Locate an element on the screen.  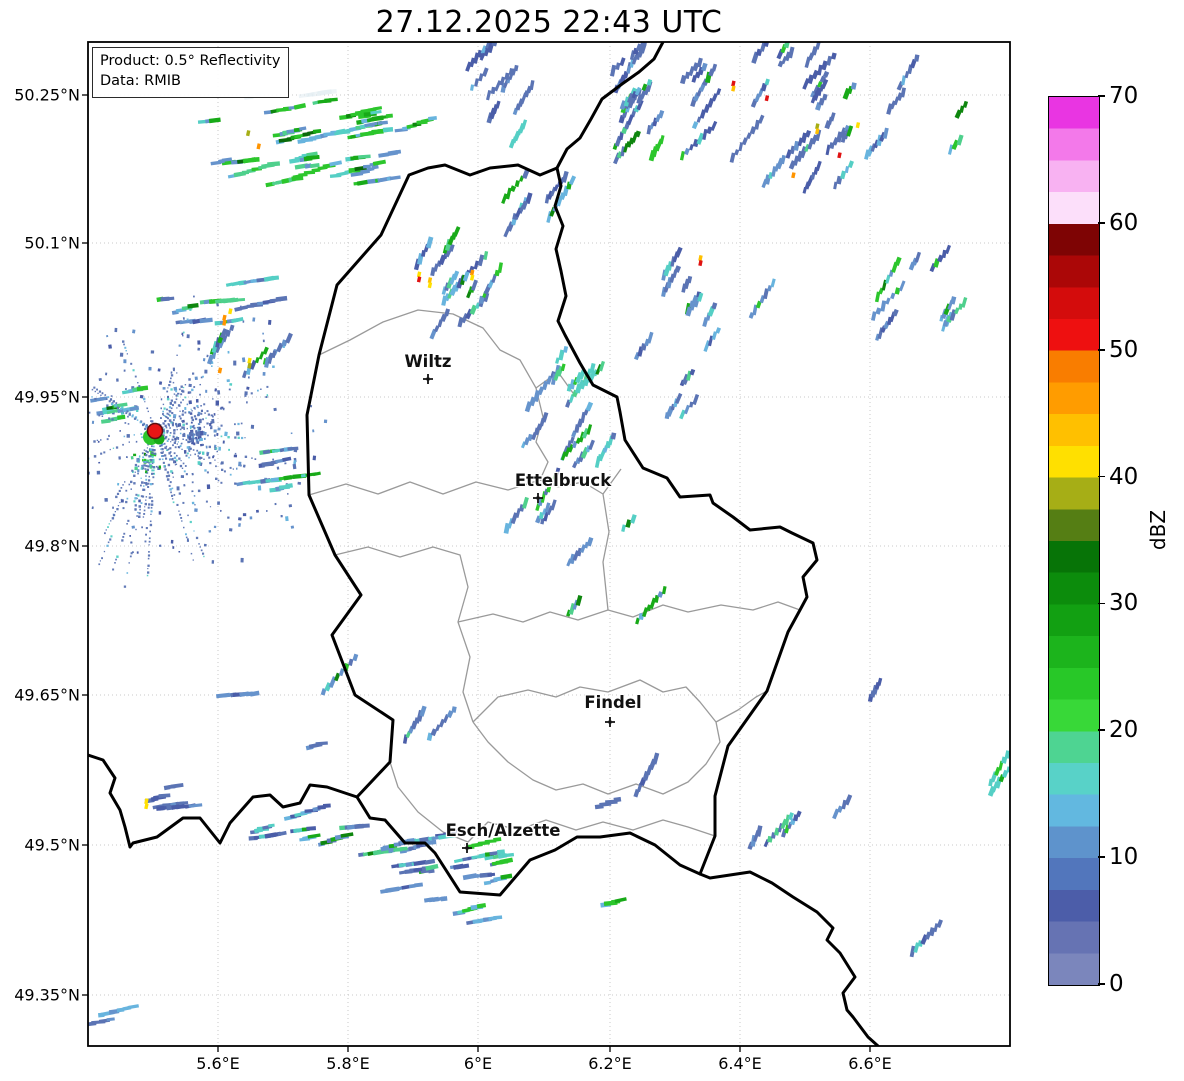
y-tick-label: 49.35°N is located at coordinates (47, 995).